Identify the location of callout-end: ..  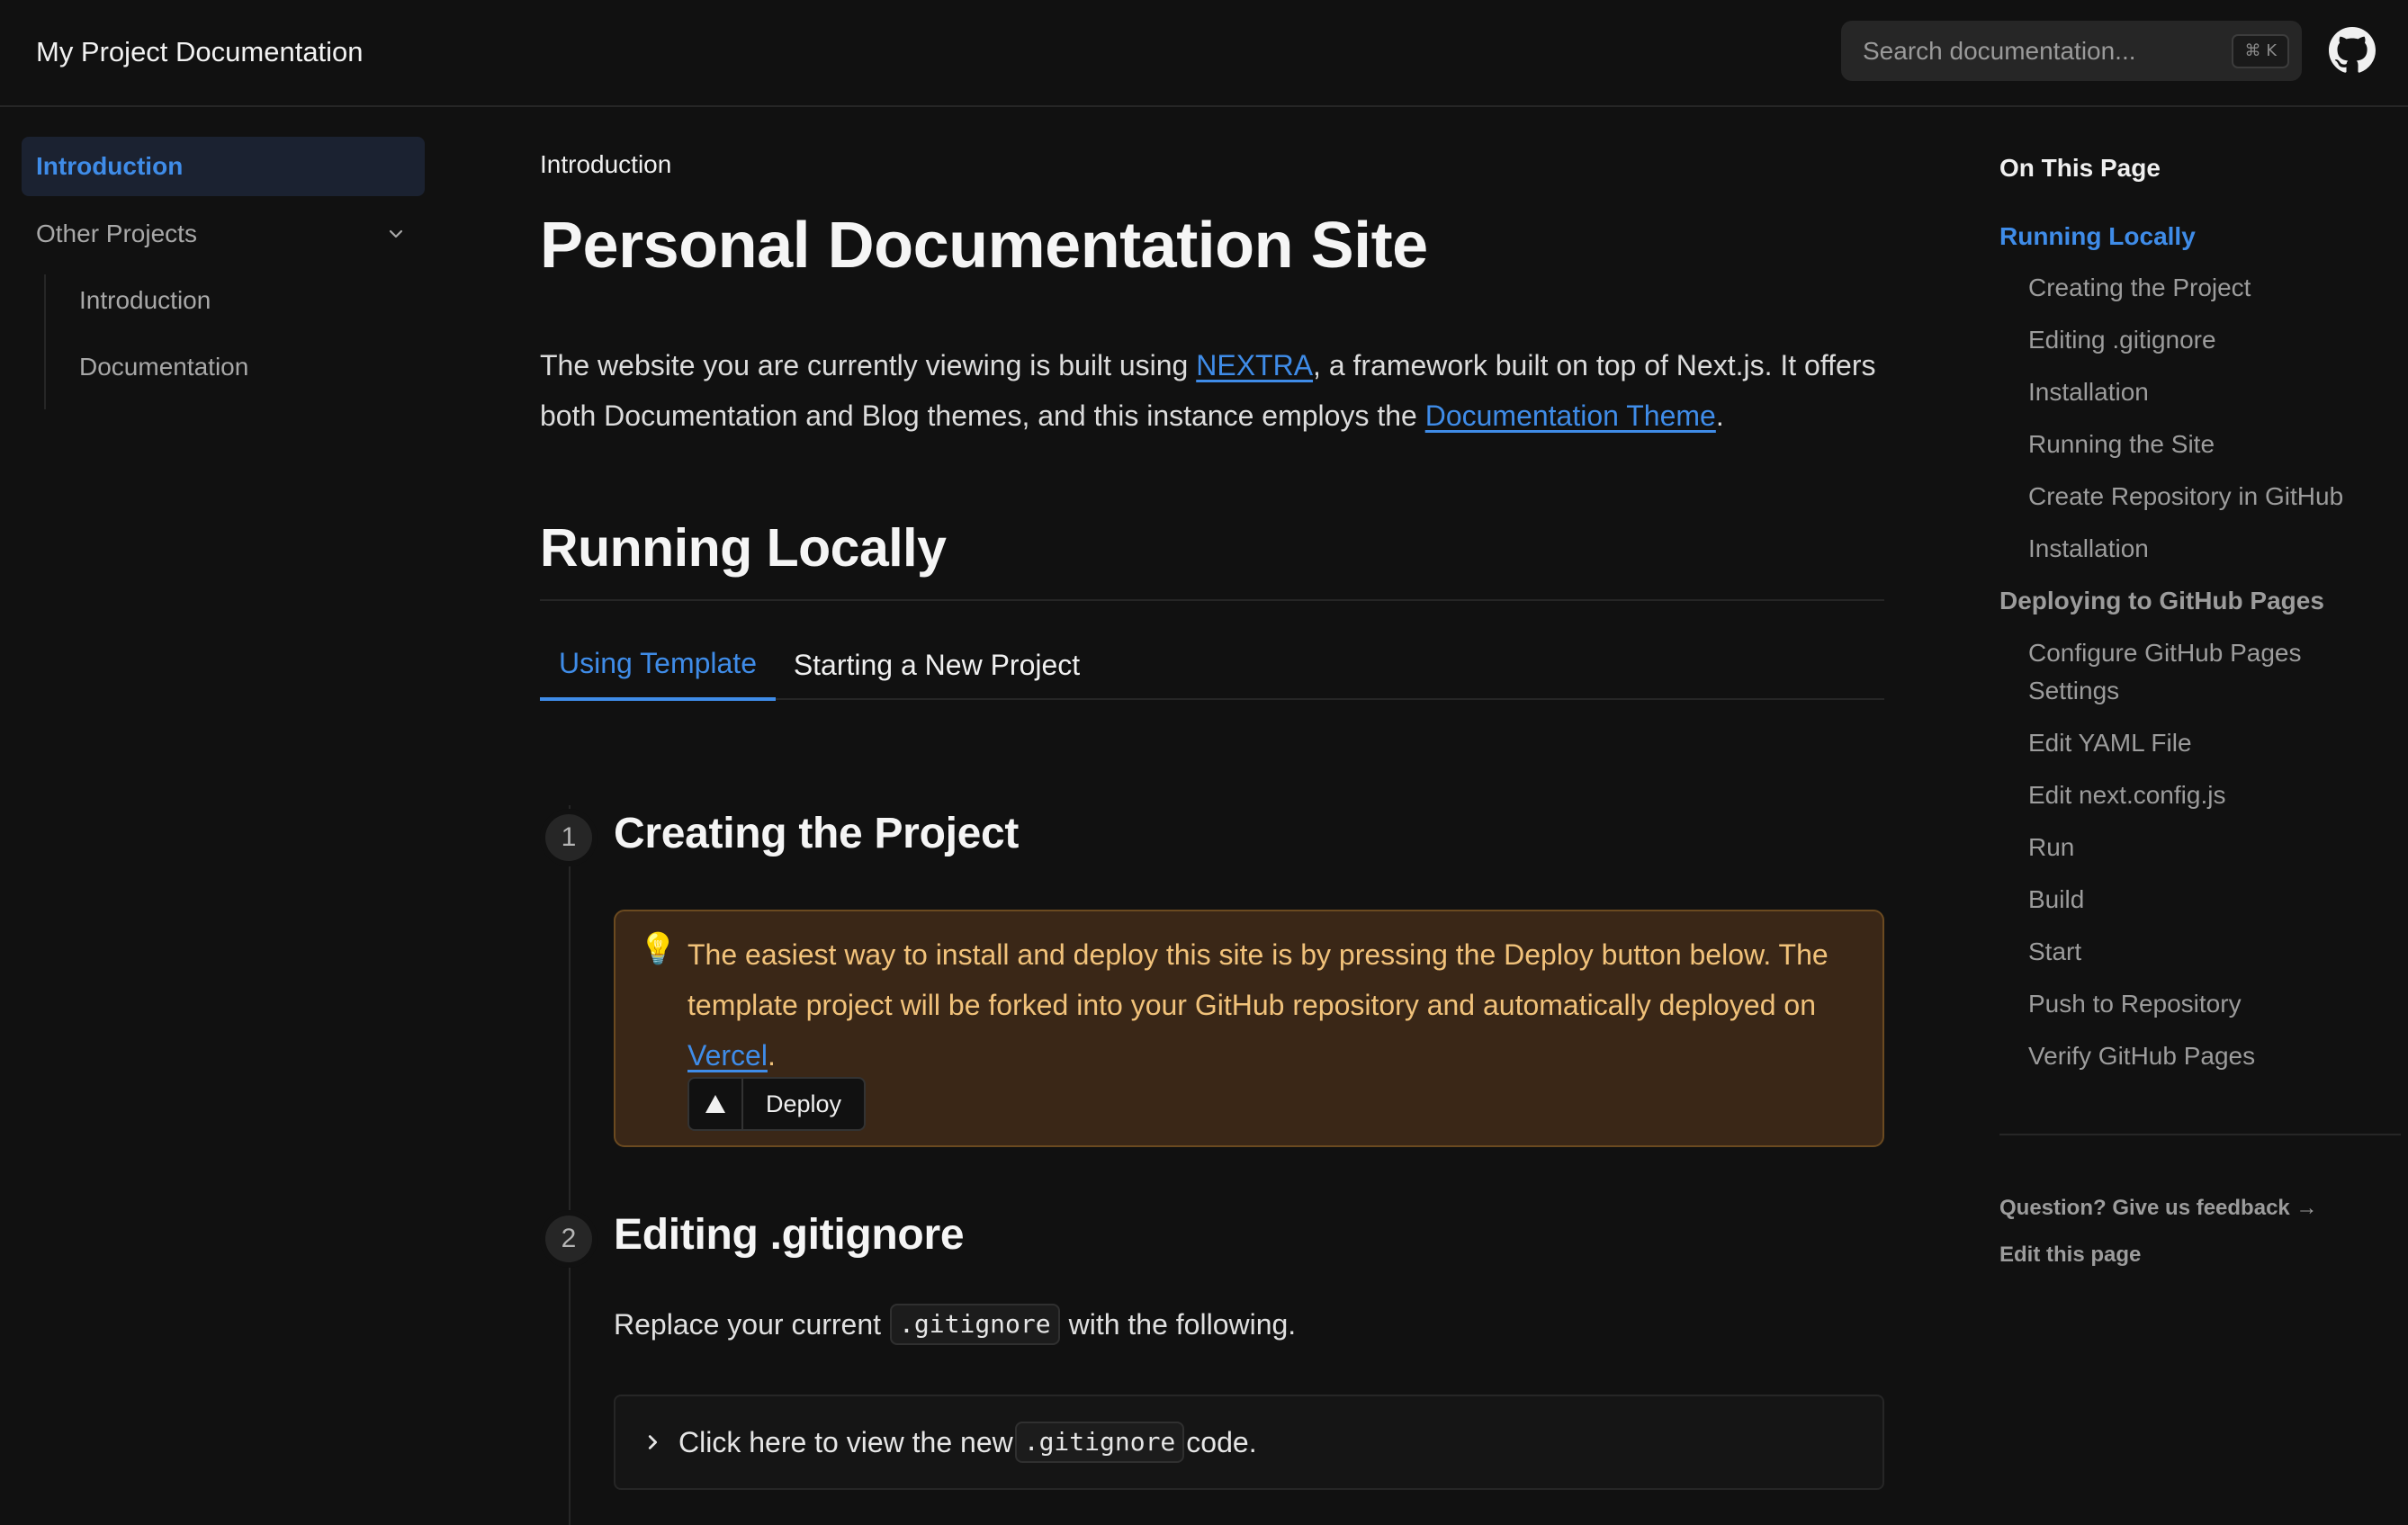
(771, 1055).